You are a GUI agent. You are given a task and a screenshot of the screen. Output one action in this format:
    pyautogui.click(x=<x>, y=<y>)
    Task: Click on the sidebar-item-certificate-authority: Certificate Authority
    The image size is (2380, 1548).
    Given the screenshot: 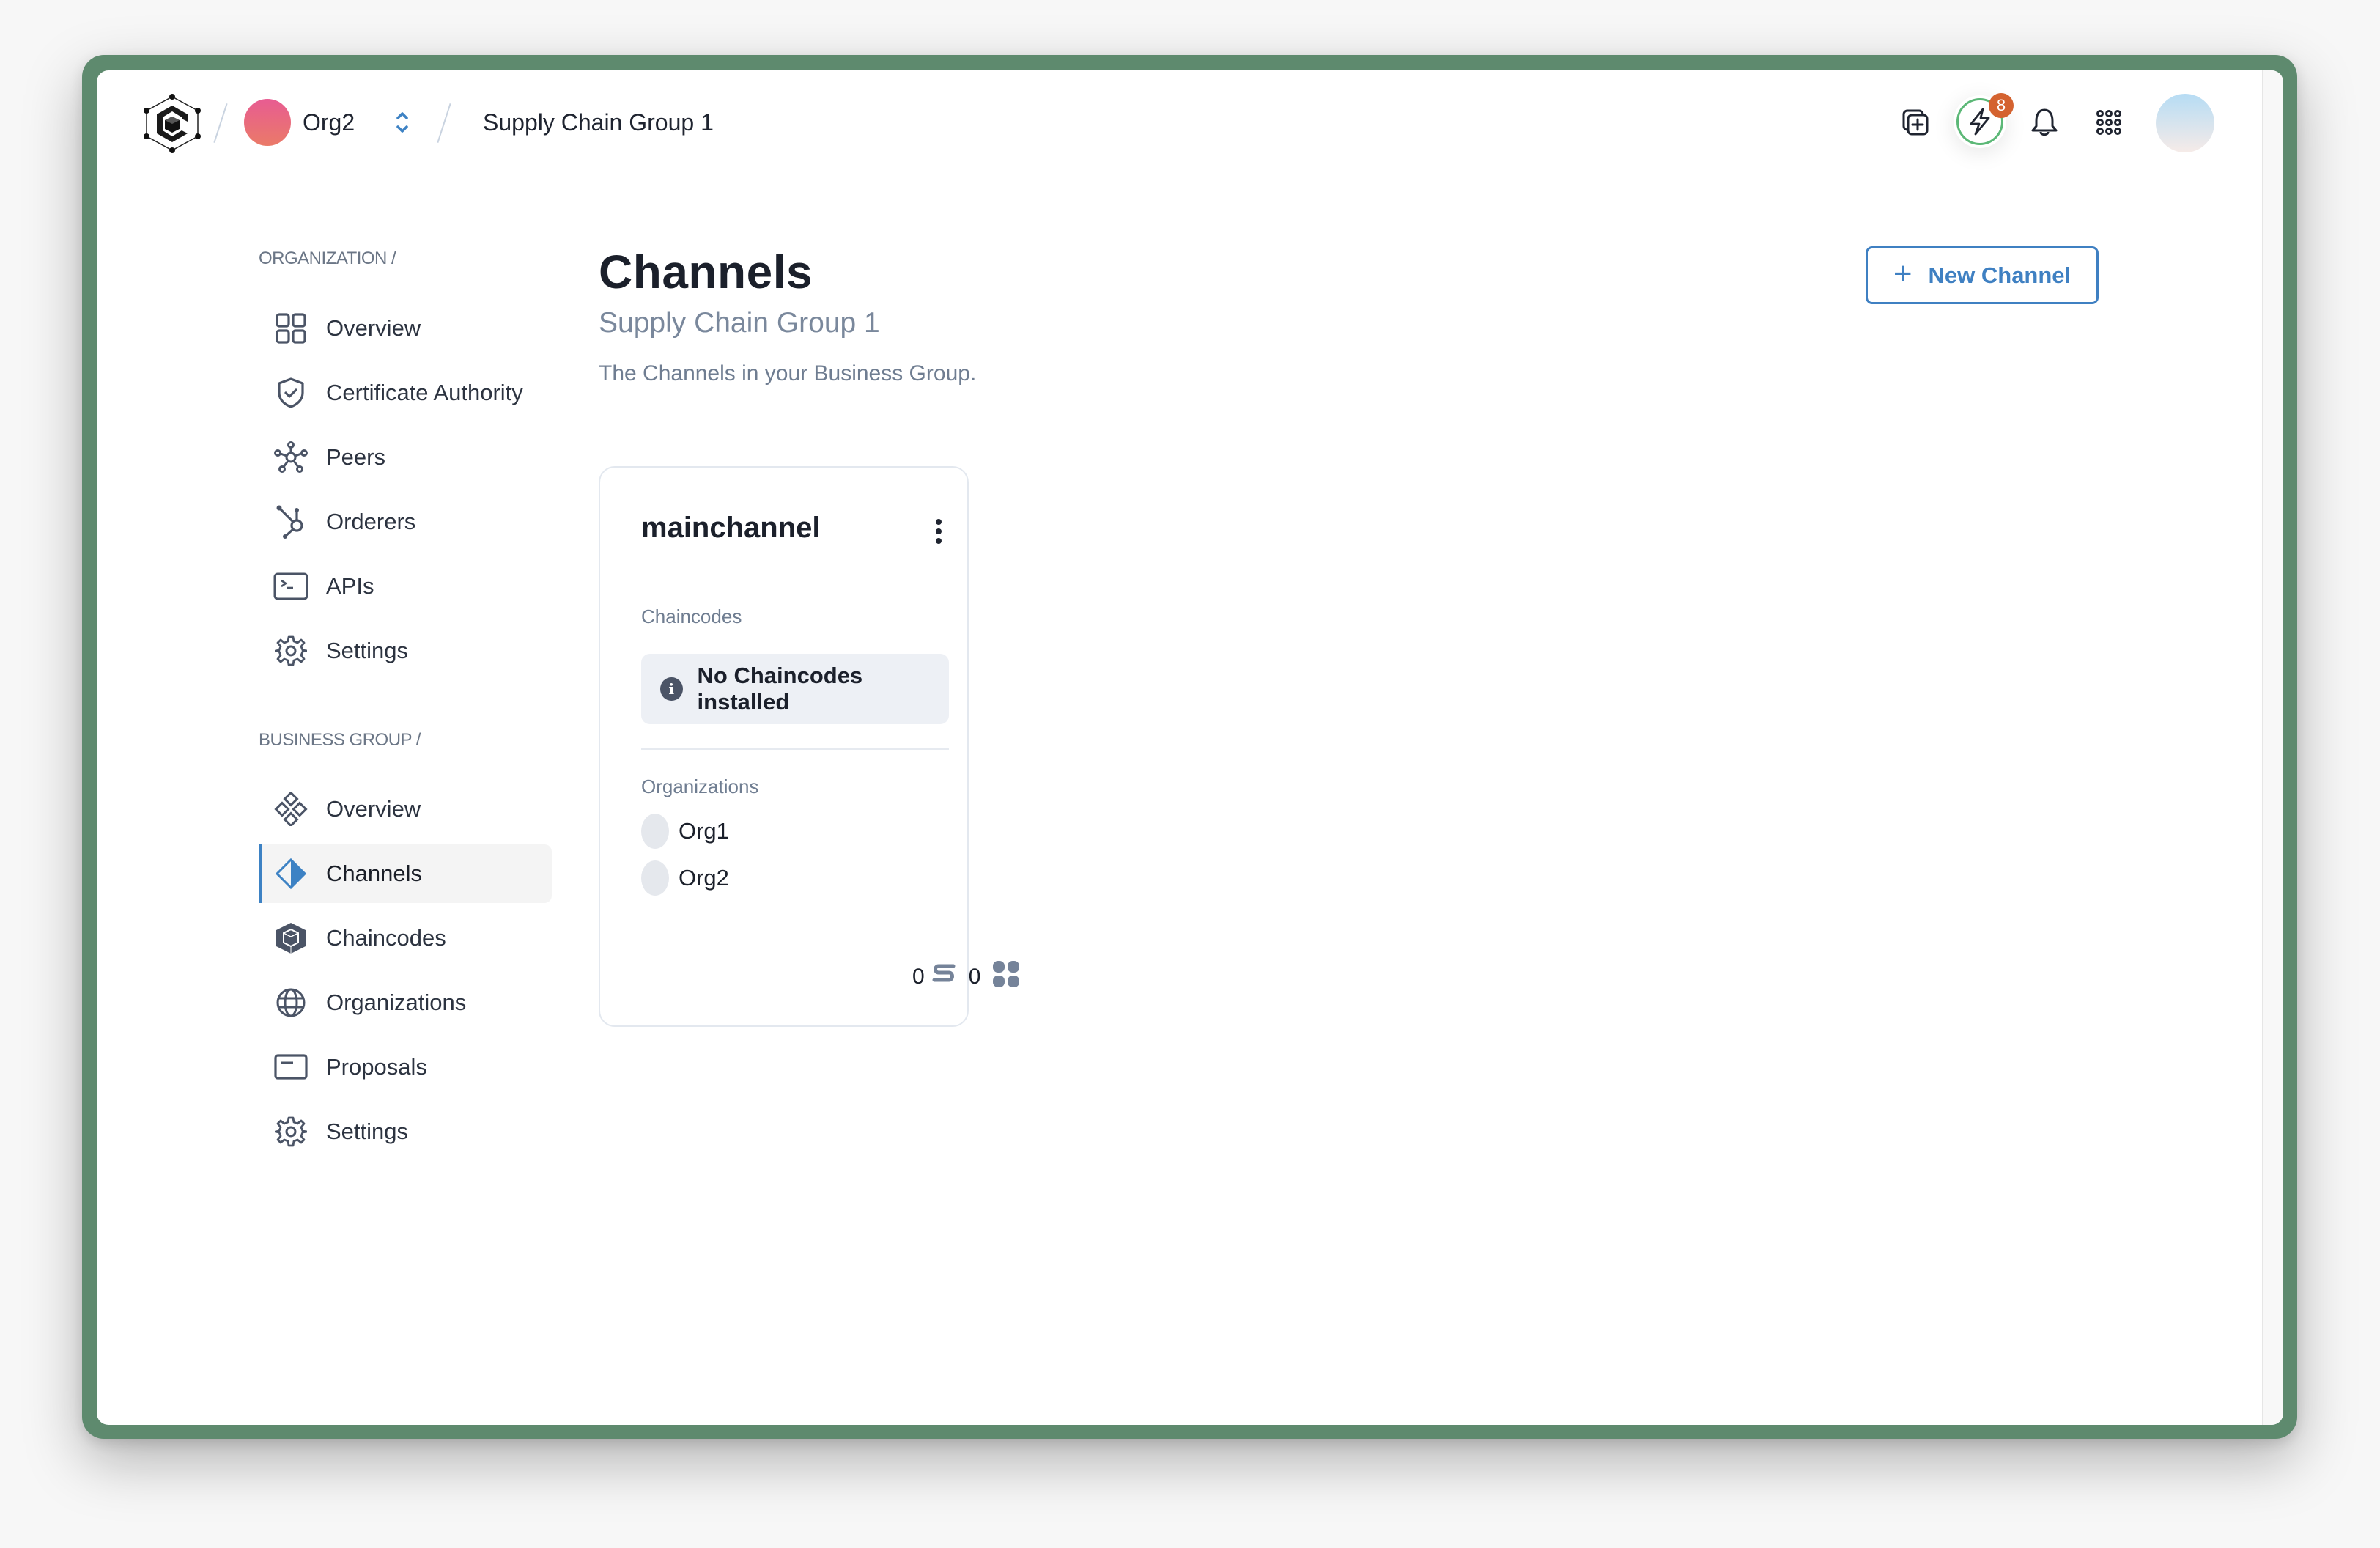 What is the action you would take?
    pyautogui.click(x=405, y=393)
    